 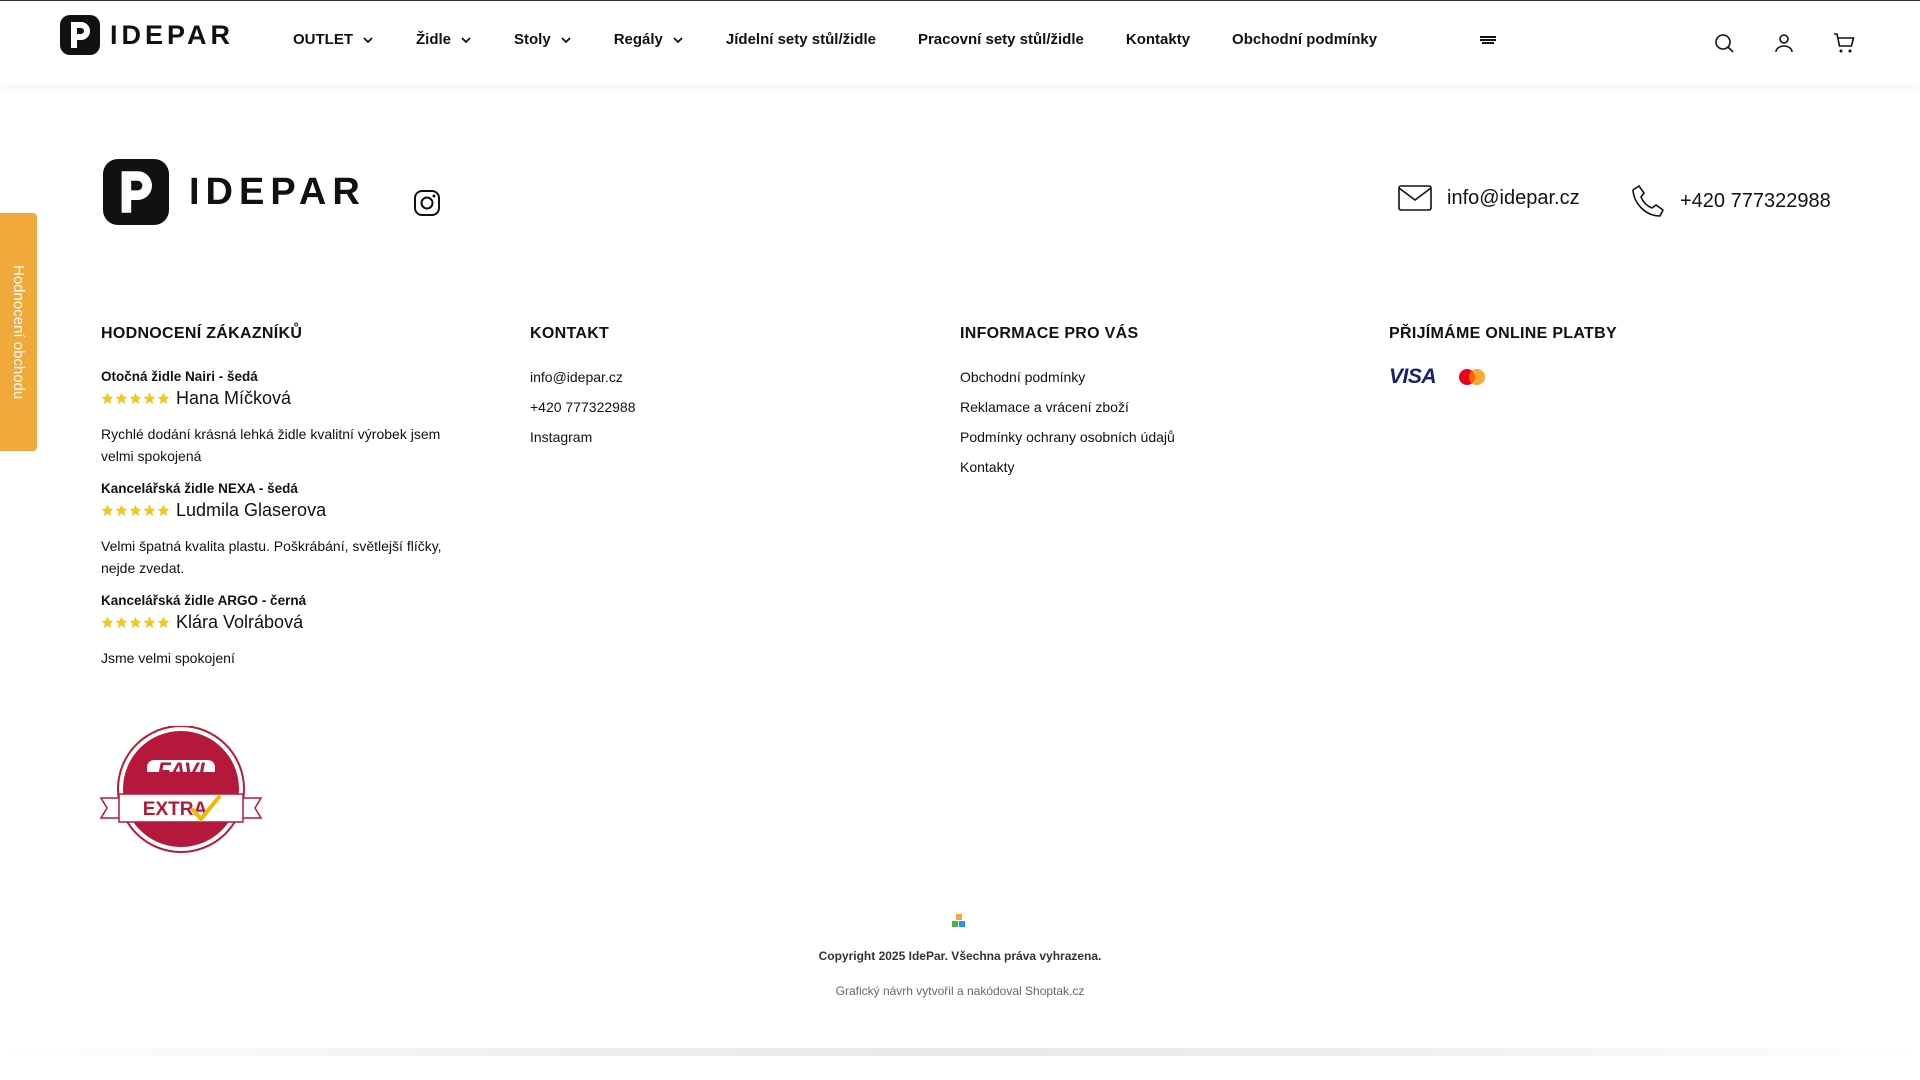 What do you see at coordinates (202, 333) in the screenshot?
I see `reviews-title: HODNOCENÍ ZÁKAZNÍKŮ` at bounding box center [202, 333].